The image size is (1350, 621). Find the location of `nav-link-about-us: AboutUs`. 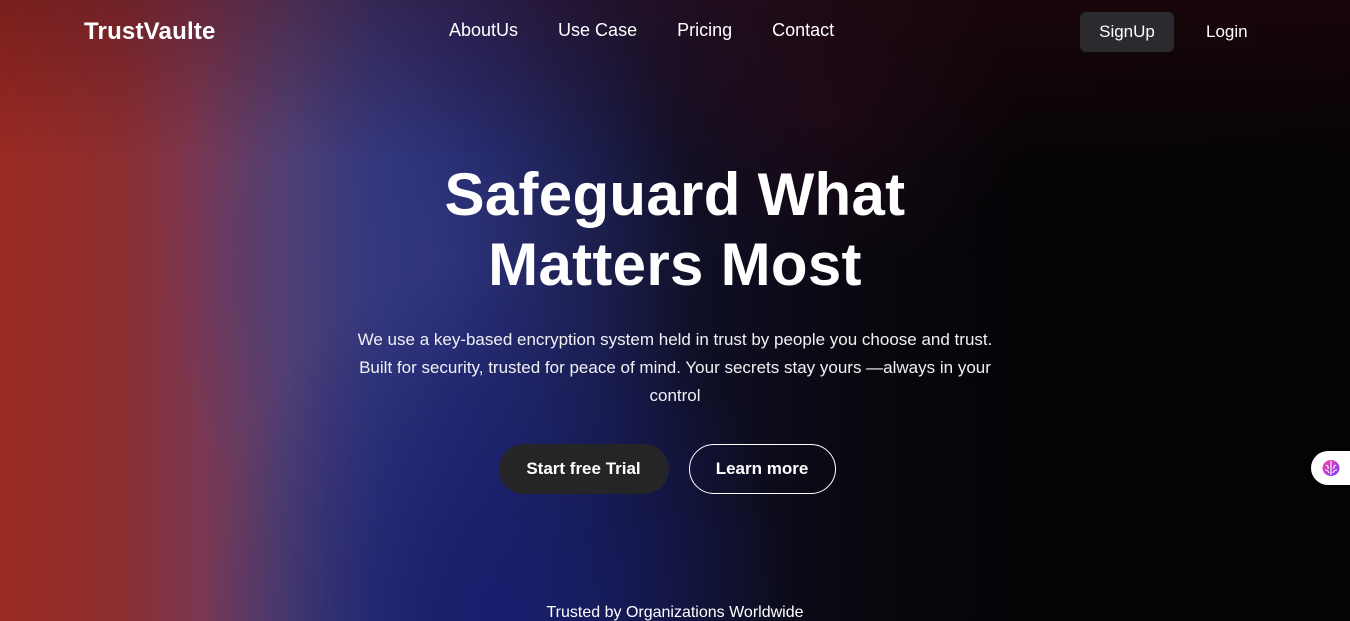

nav-link-about-us: AboutUs is located at coordinates (483, 30).